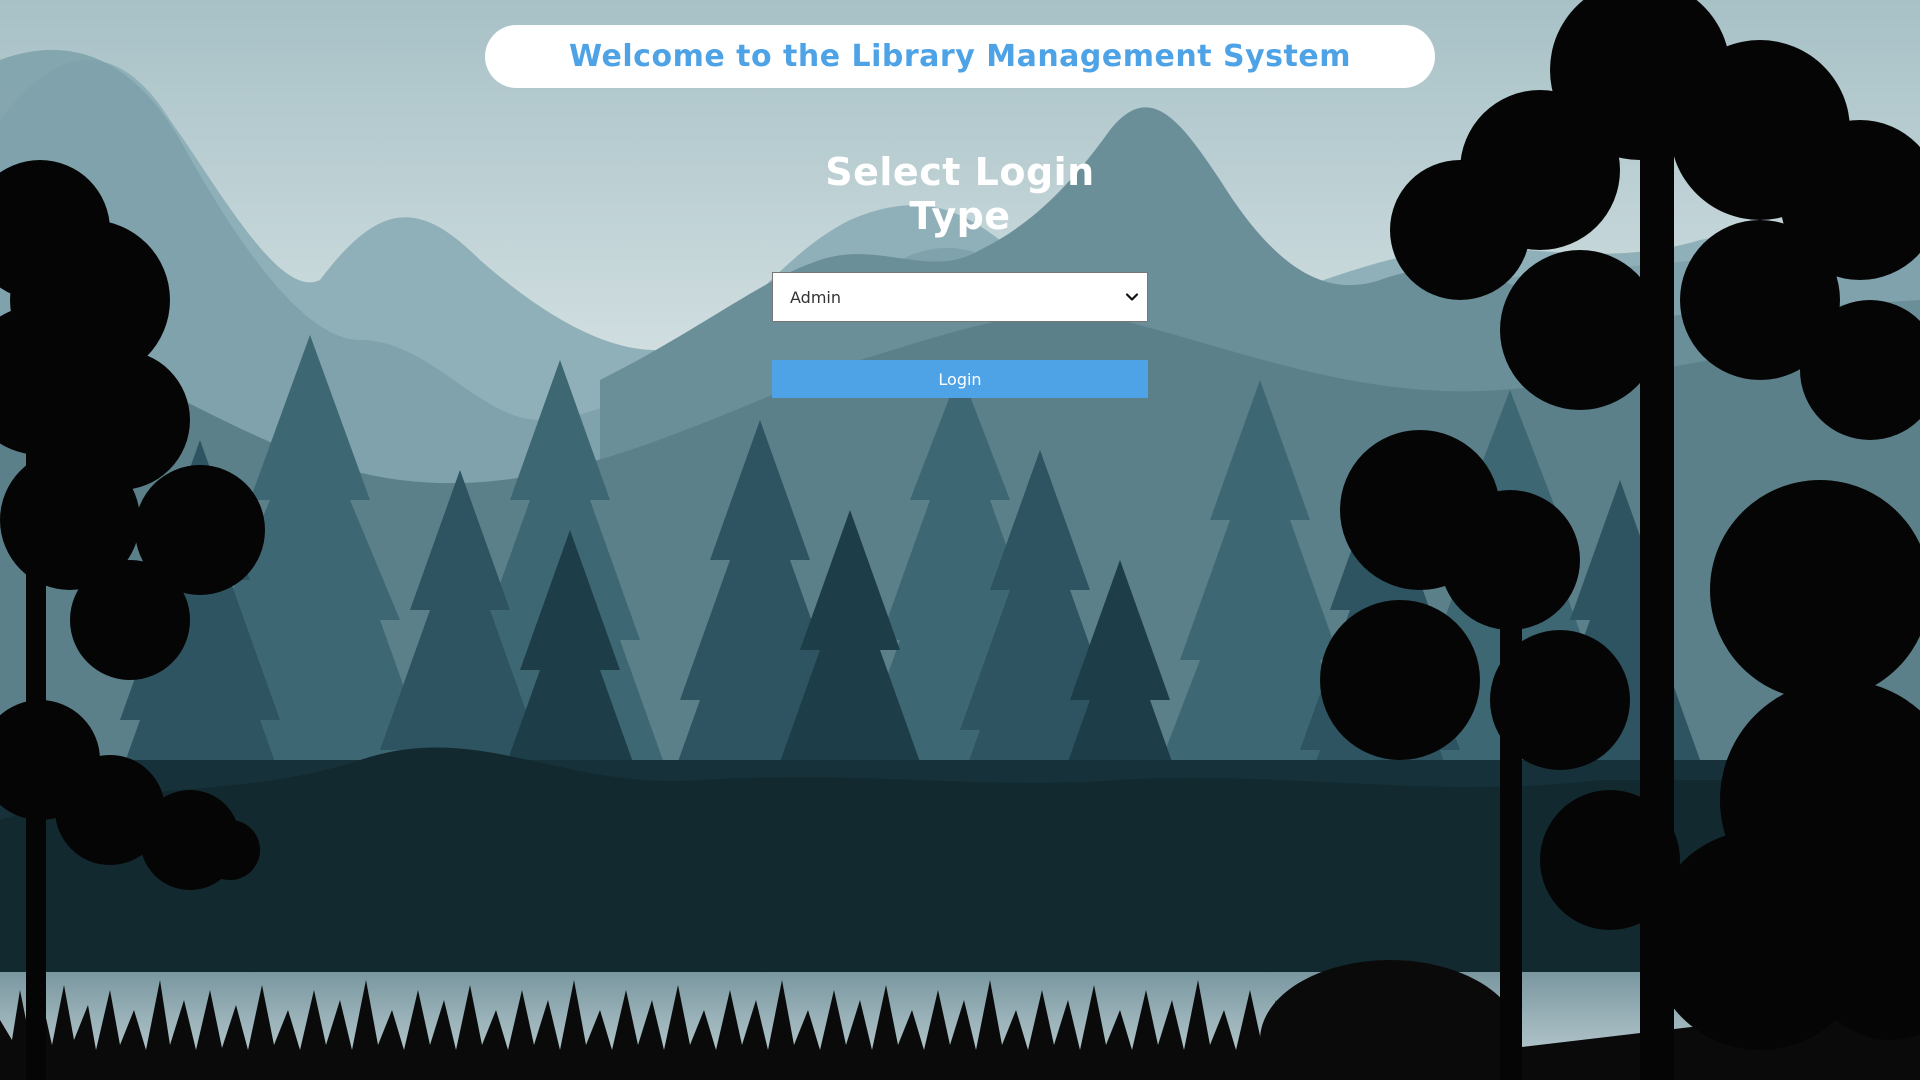  I want to click on login-type-select: Admin, so click(960, 297).